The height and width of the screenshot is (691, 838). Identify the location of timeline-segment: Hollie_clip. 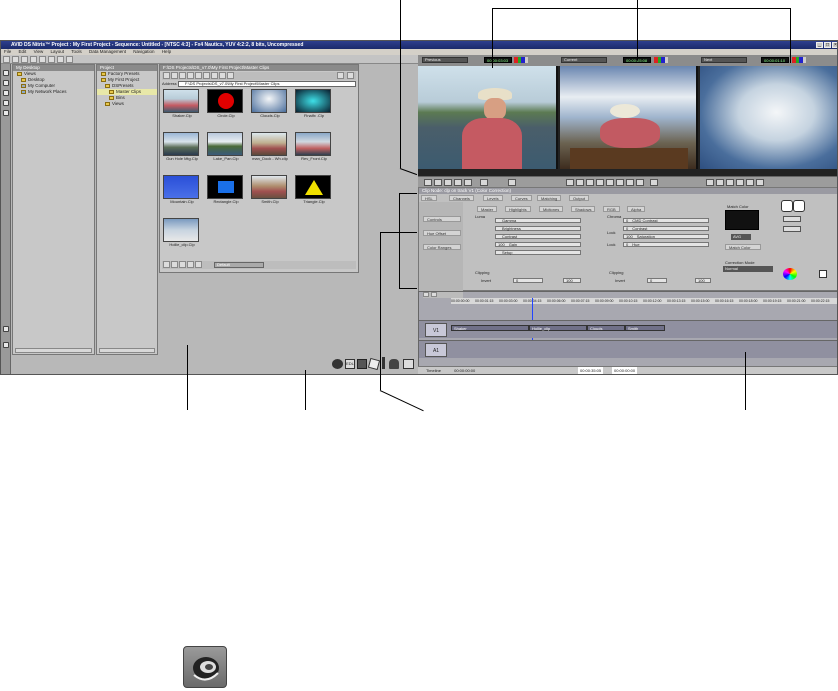
(558, 328).